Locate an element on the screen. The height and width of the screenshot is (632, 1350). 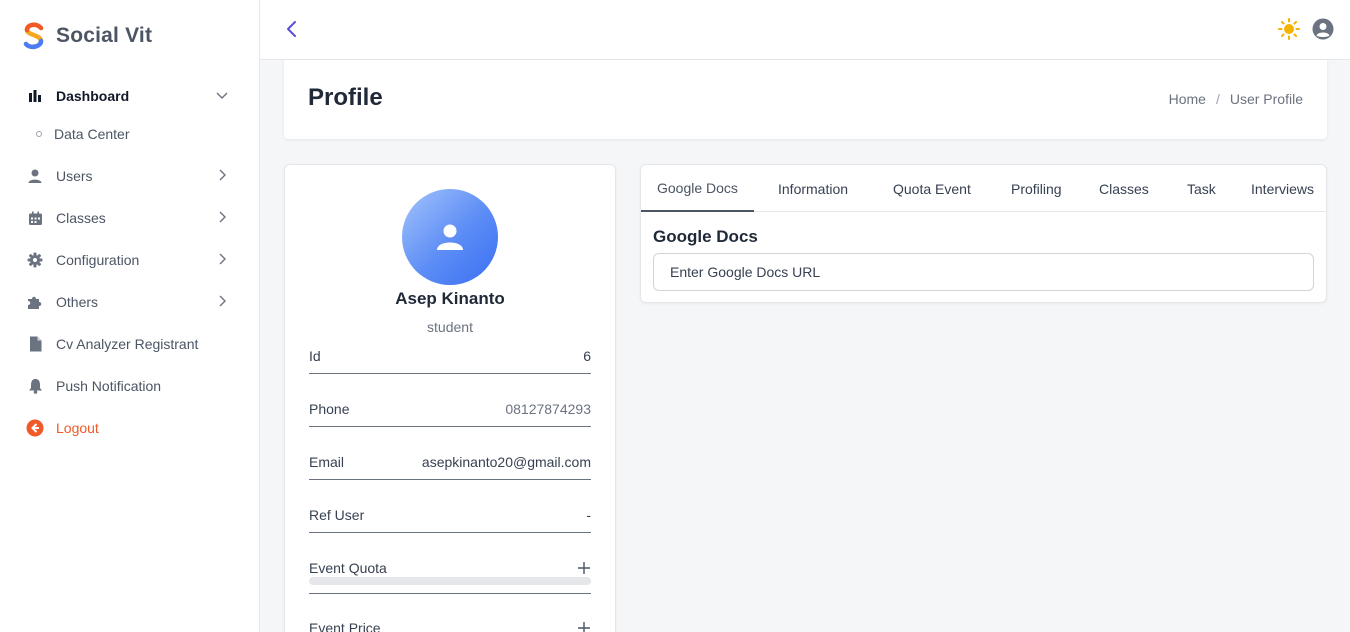
tab-quota-event: Quota Event is located at coordinates (932, 188).